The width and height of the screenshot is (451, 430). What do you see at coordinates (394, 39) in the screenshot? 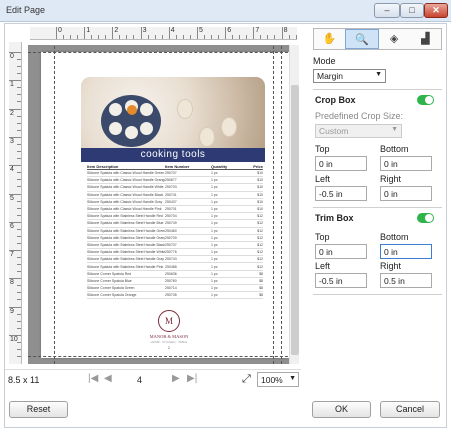
I see `eraser-tool-icon: ◈` at bounding box center [394, 39].